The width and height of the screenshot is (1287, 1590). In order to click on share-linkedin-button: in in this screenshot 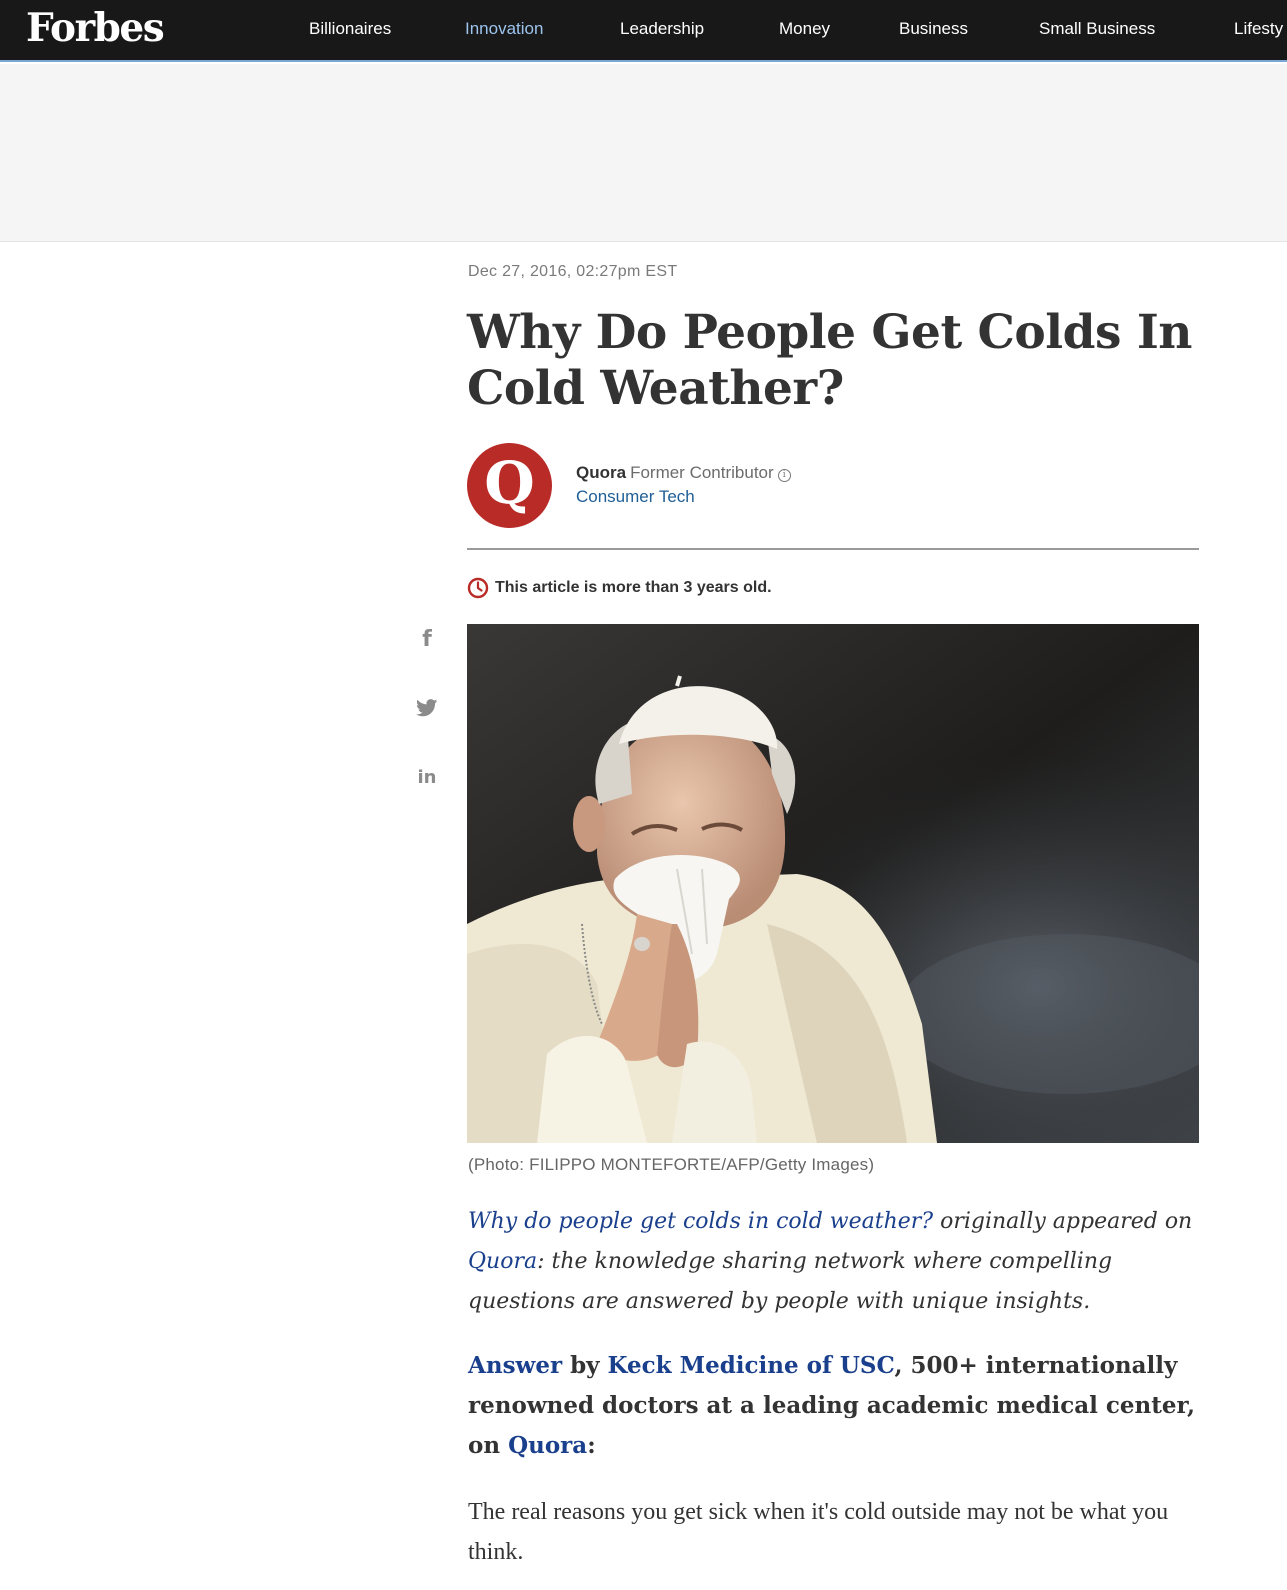, I will do `click(427, 777)`.